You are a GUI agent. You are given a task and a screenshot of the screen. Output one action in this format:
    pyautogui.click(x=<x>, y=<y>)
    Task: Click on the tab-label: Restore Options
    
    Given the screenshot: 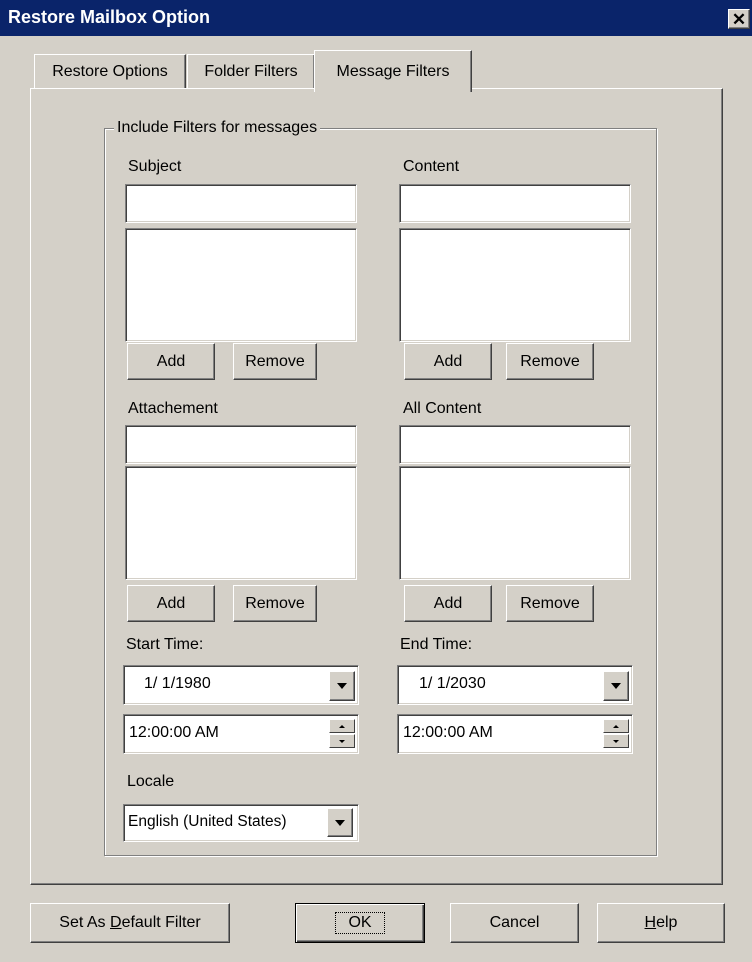 What is the action you would take?
    pyautogui.click(x=110, y=71)
    